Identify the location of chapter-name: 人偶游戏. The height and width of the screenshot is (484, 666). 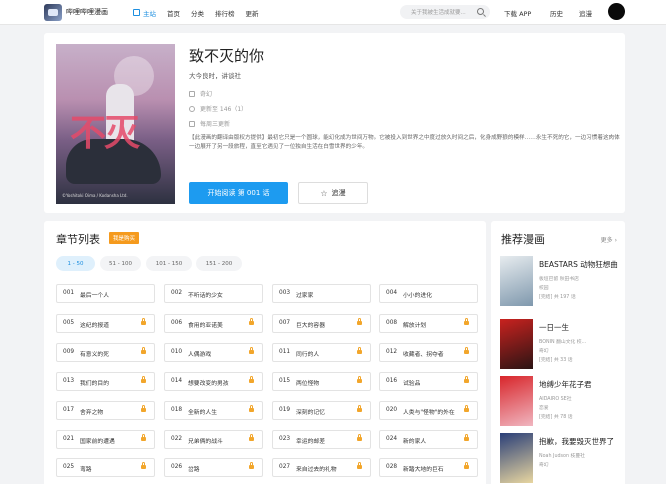
(200, 355).